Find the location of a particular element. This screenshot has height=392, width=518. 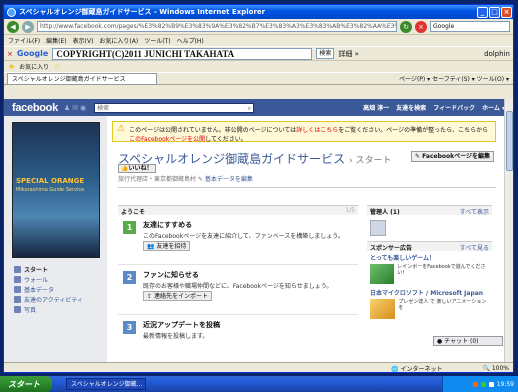

sidenav-wall: ウォール is located at coordinates (59, 279).